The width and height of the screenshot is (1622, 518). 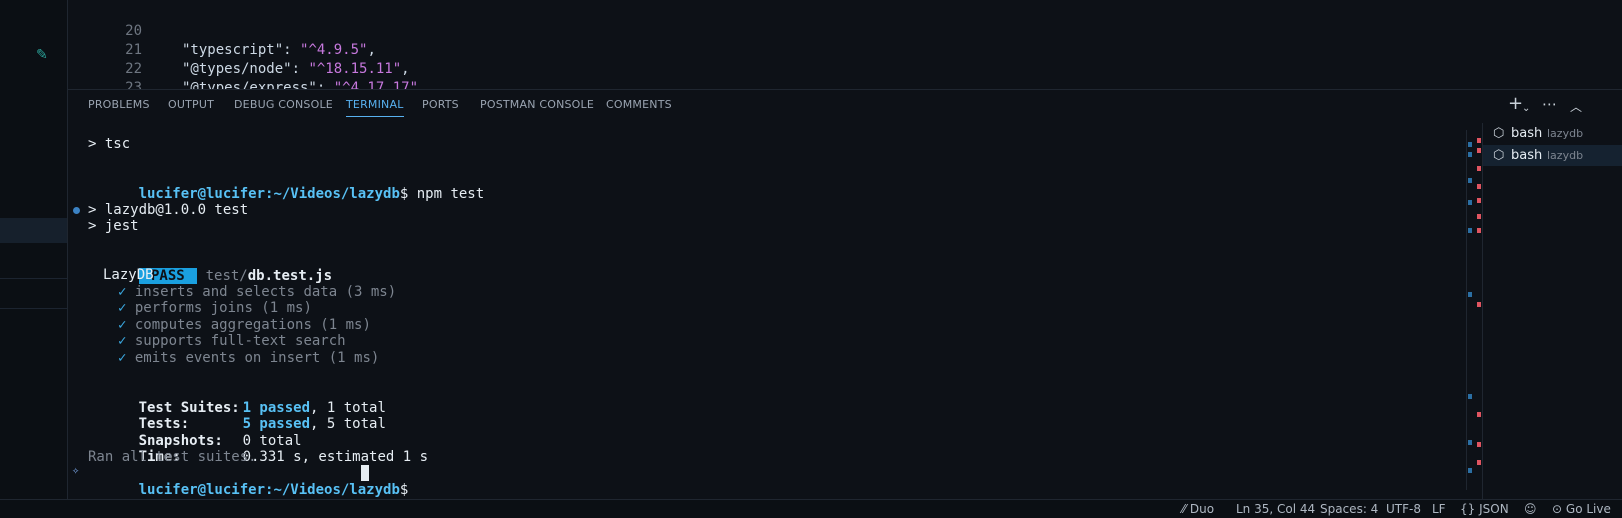 What do you see at coordinates (1549, 104) in the screenshot?
I see `more-actions-icon: ⋯` at bounding box center [1549, 104].